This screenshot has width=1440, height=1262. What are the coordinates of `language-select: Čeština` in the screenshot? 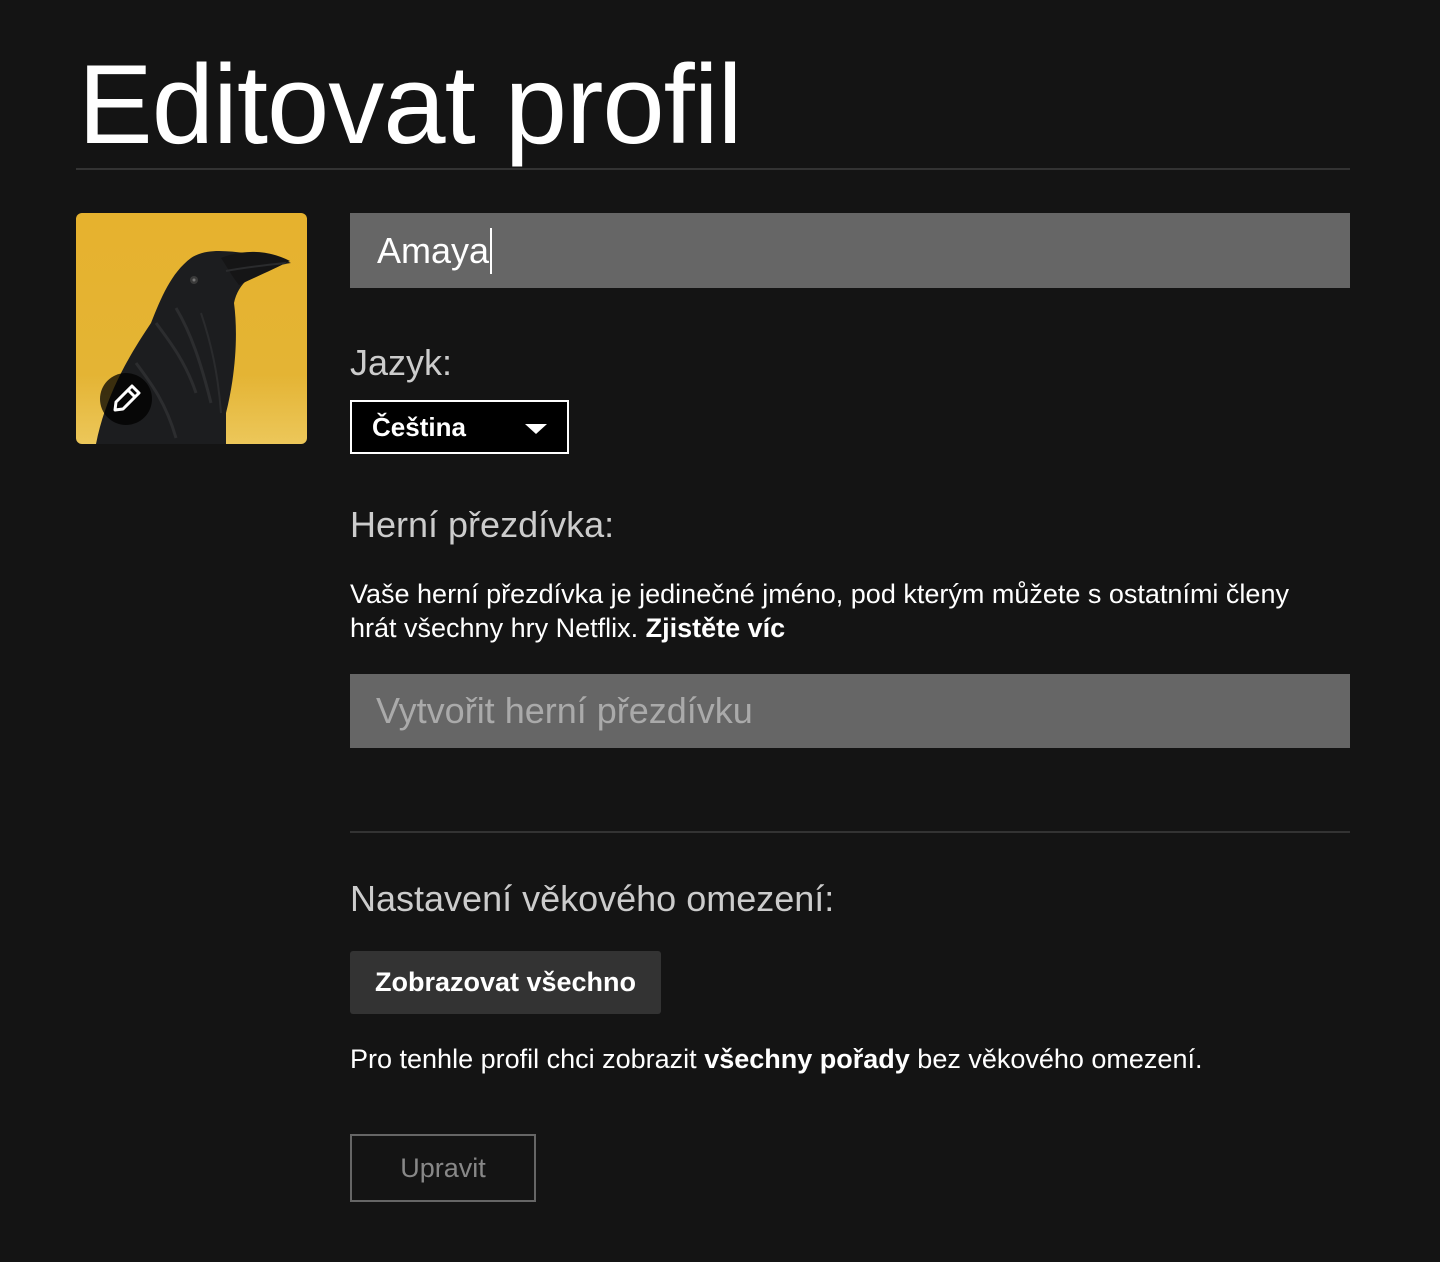 It's located at (459, 427).